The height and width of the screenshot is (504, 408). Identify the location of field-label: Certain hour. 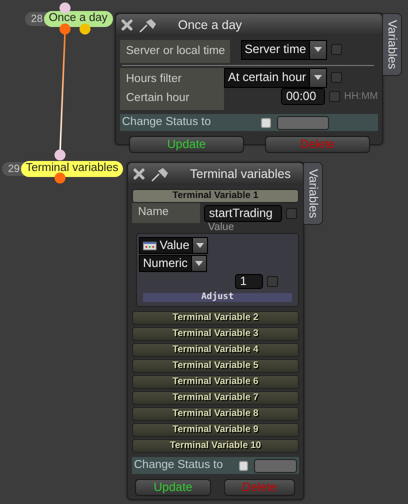
(158, 98).